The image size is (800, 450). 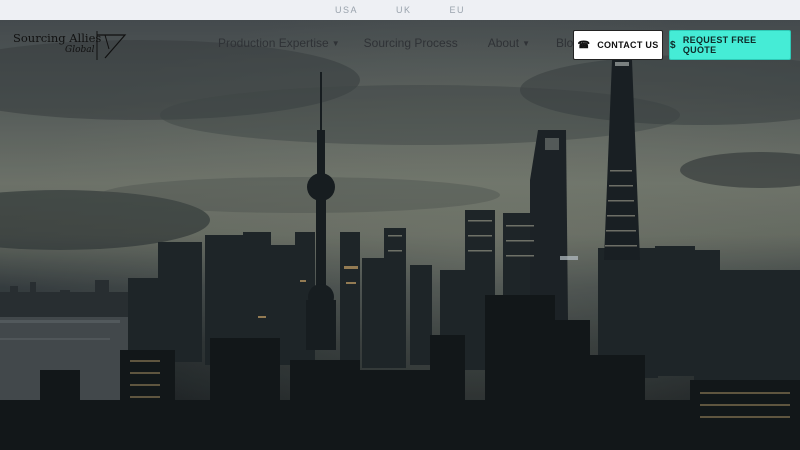 I want to click on logo-name: Sourcing Allies, so click(x=57, y=38).